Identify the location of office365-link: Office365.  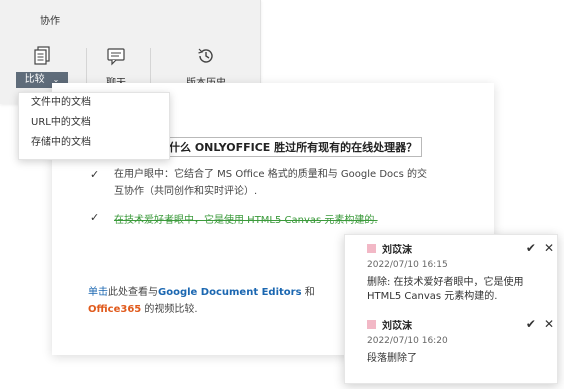
(114, 309).